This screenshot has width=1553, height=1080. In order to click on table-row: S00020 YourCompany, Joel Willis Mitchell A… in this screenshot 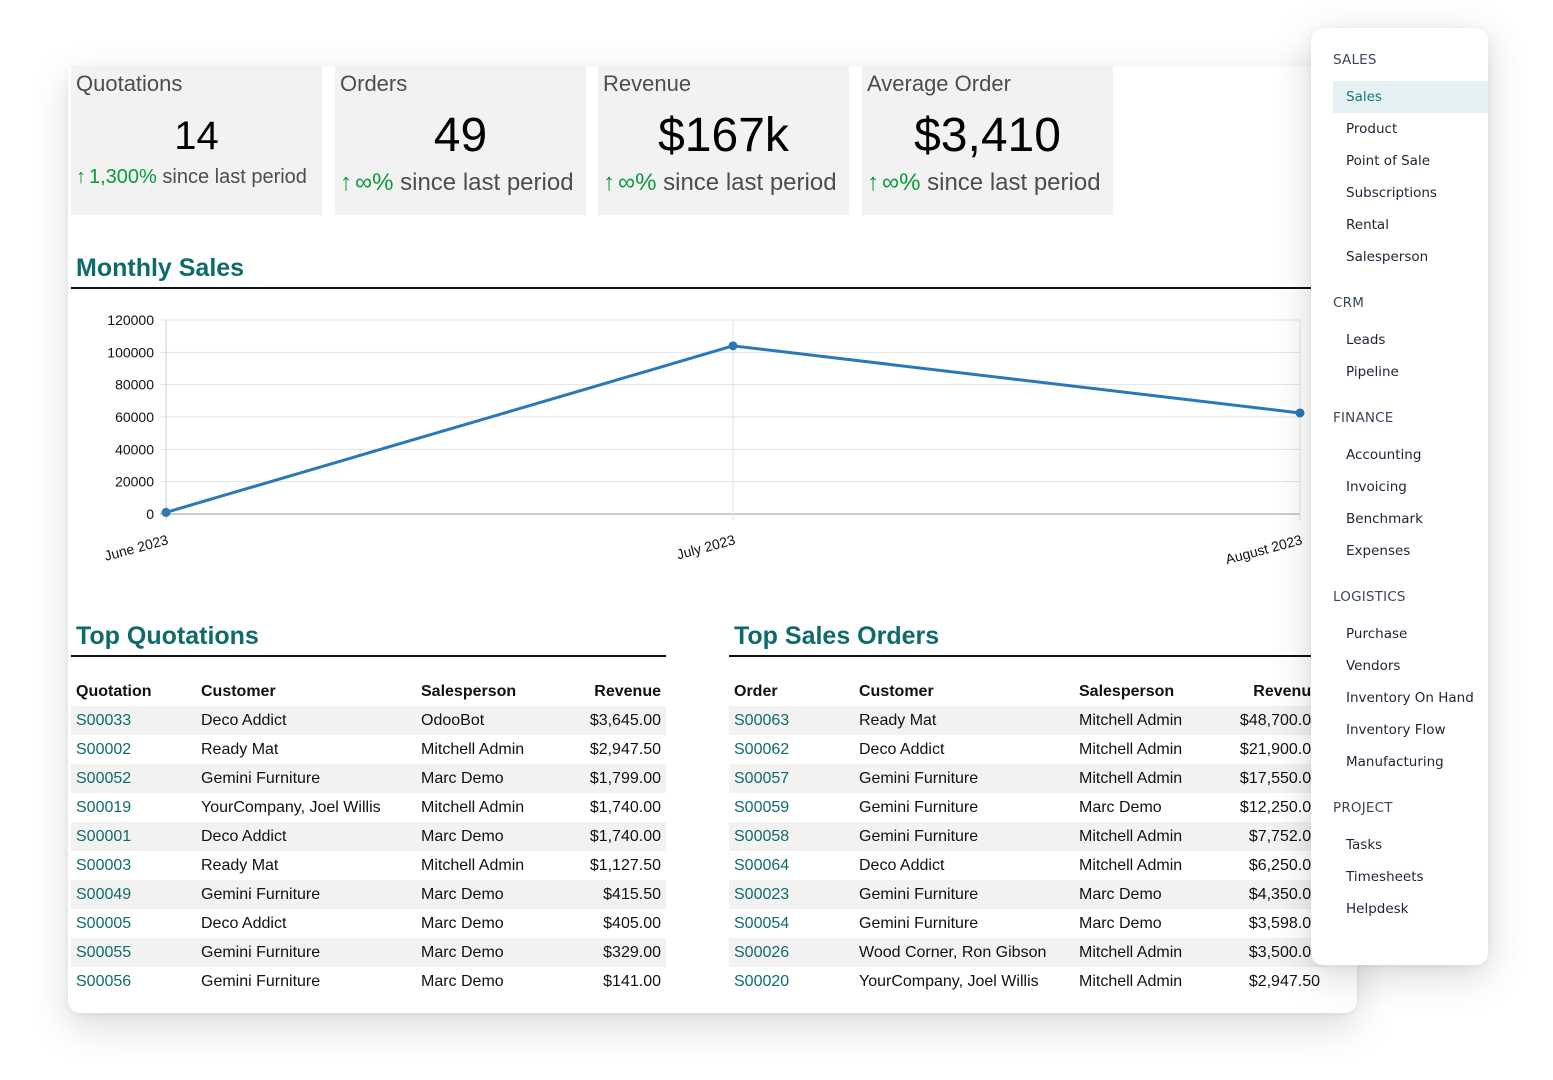, I will do `click(1027, 981)`.